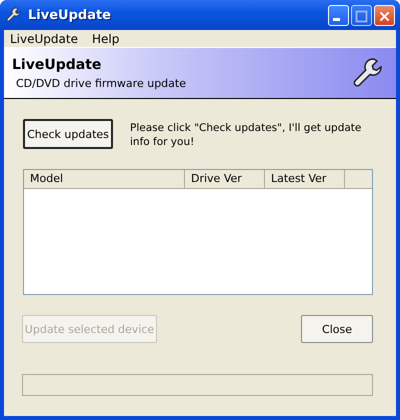 The image size is (400, 420). I want to click on menu-item: LiveUpdate, so click(44, 39).